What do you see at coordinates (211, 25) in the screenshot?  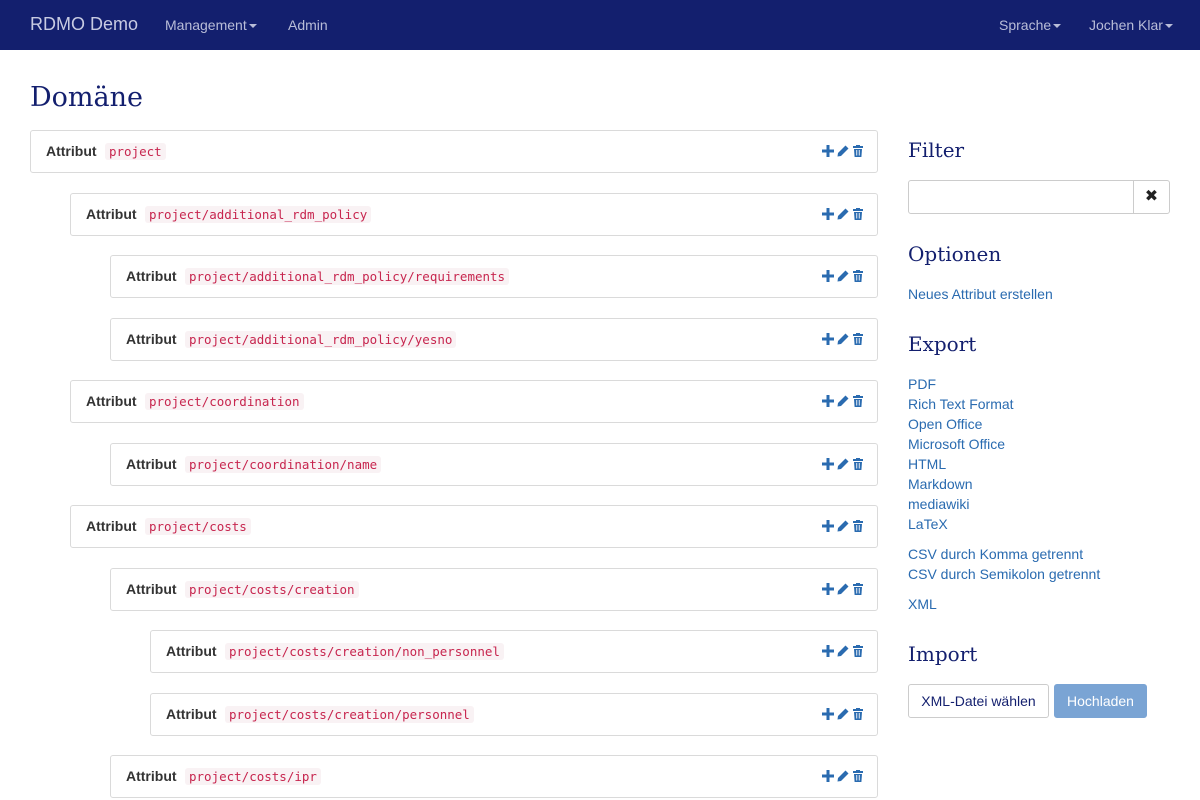 I see `management-menu: Management` at bounding box center [211, 25].